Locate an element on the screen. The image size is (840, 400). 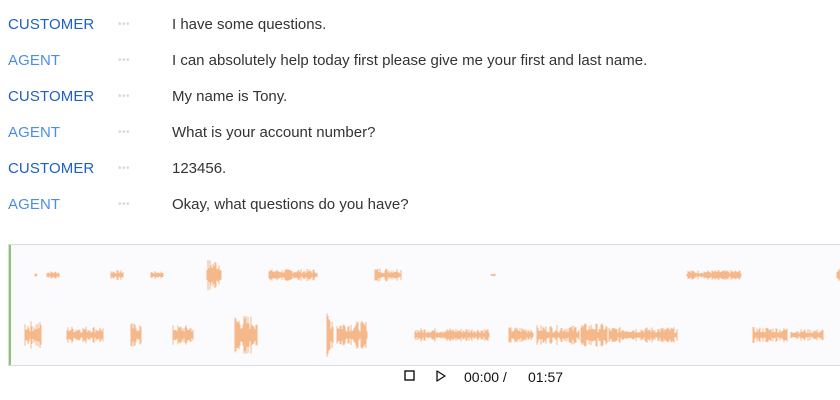
message-text: 123456. is located at coordinates (199, 168).